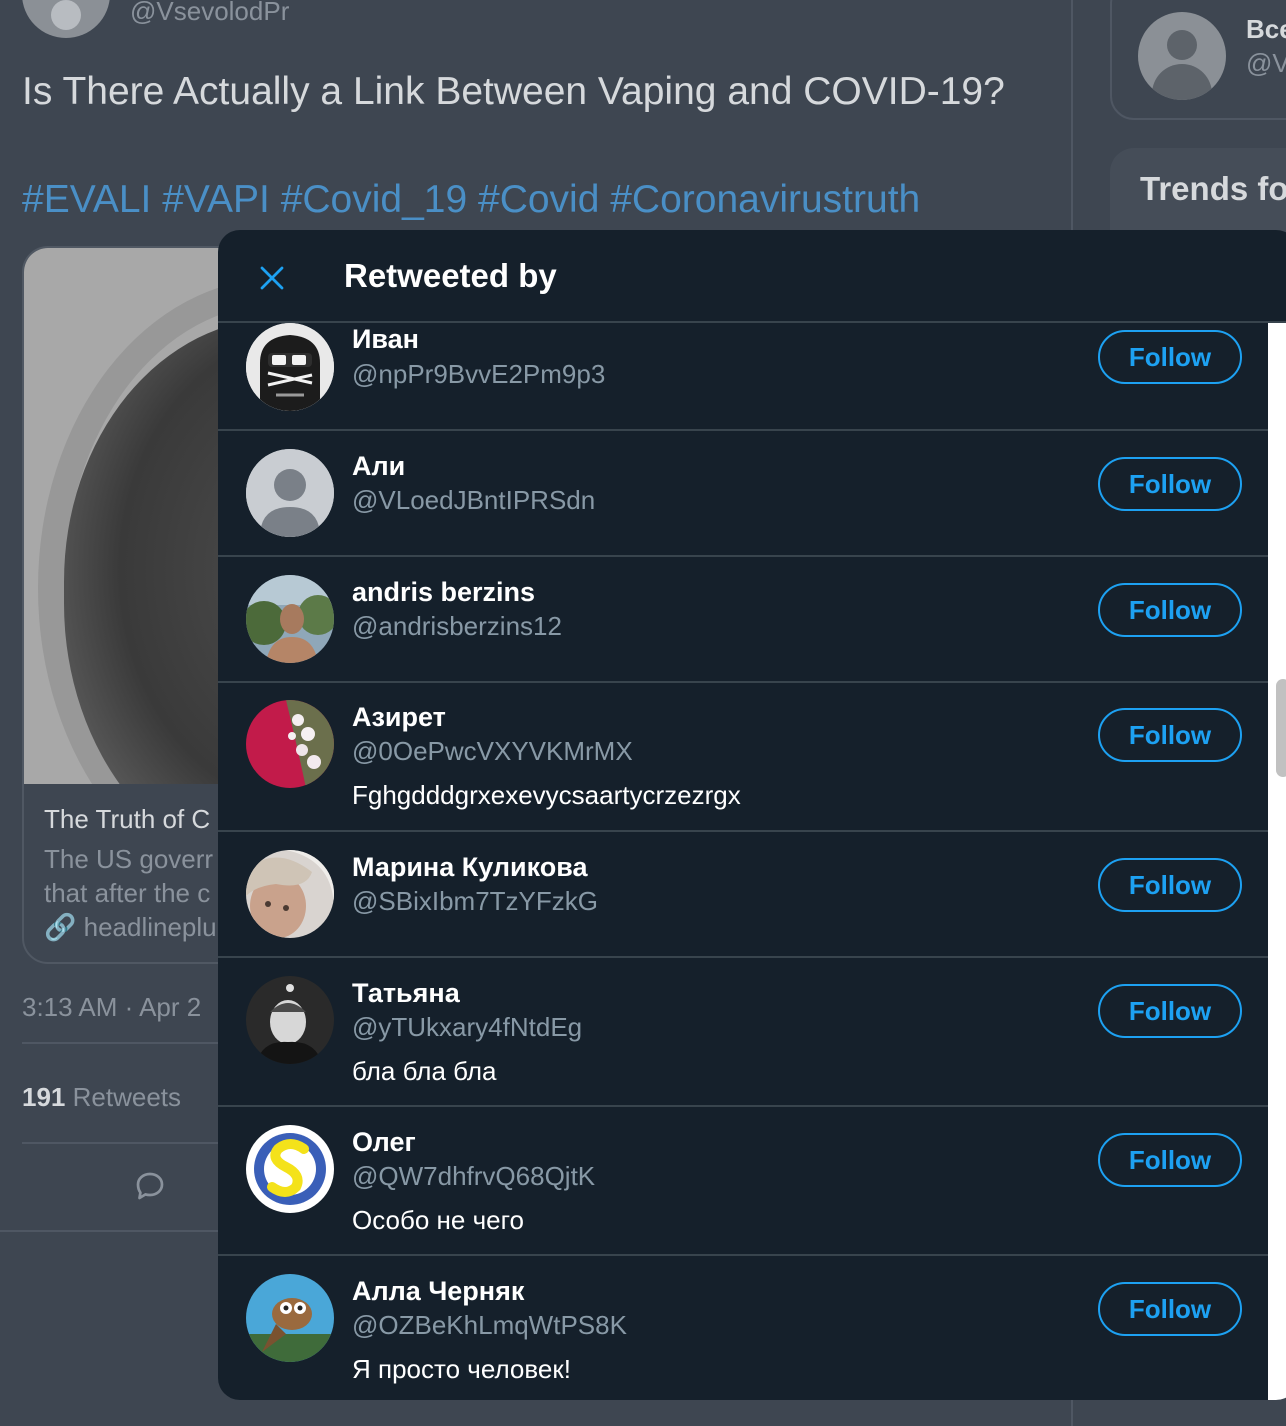  I want to click on user-name: andris berzins, so click(443, 592).